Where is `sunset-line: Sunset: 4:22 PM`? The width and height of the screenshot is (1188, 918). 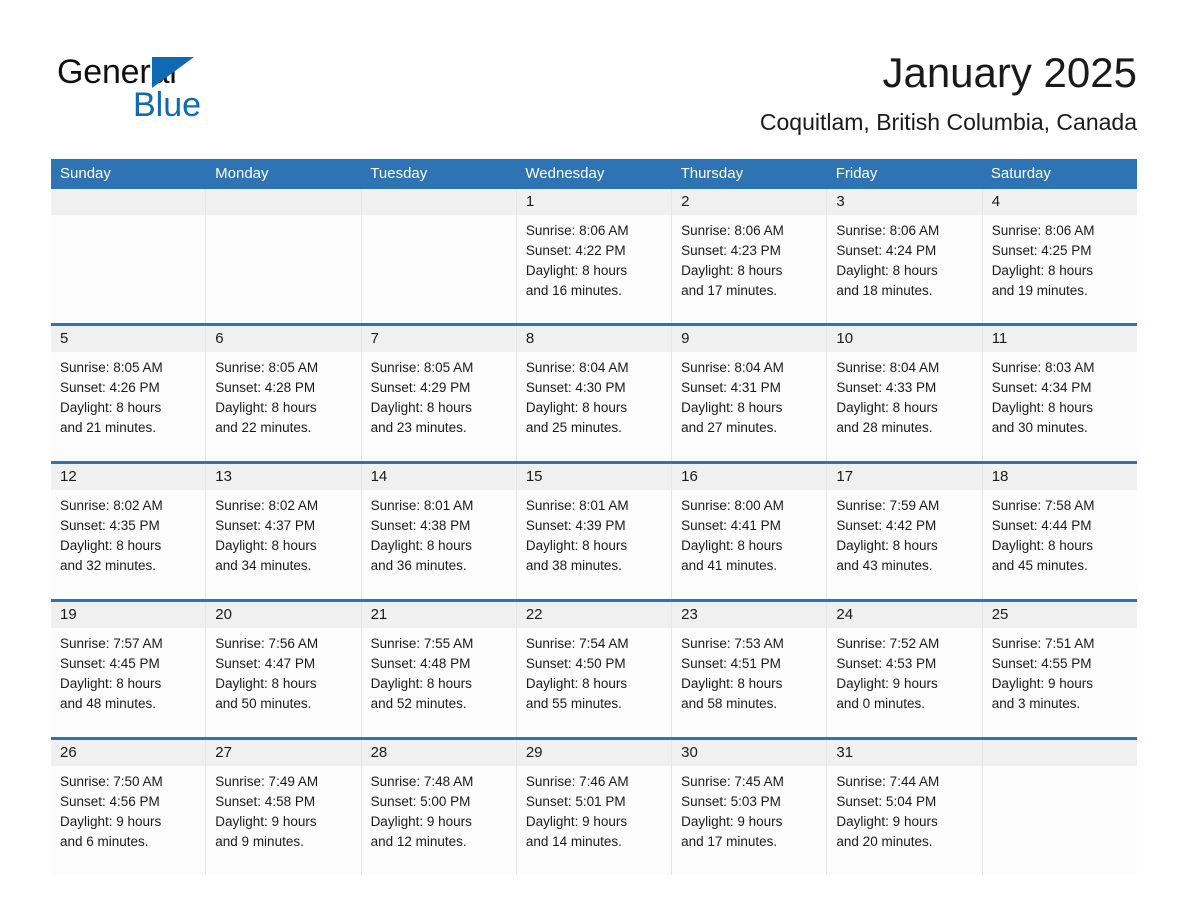 sunset-line: Sunset: 4:22 PM is located at coordinates (575, 250).